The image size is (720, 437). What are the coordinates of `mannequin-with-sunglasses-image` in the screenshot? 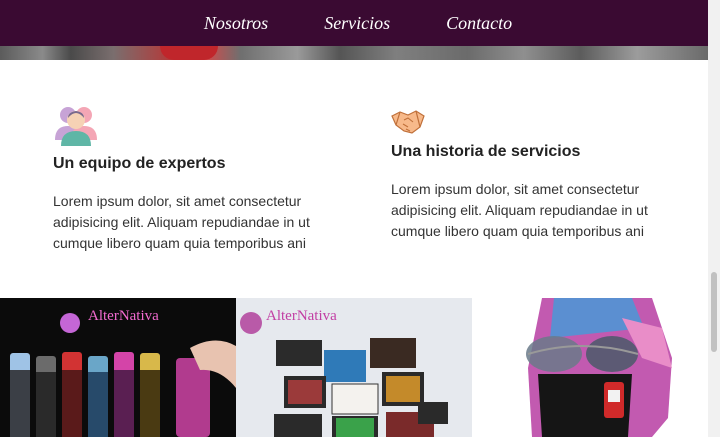 It's located at (590, 367).